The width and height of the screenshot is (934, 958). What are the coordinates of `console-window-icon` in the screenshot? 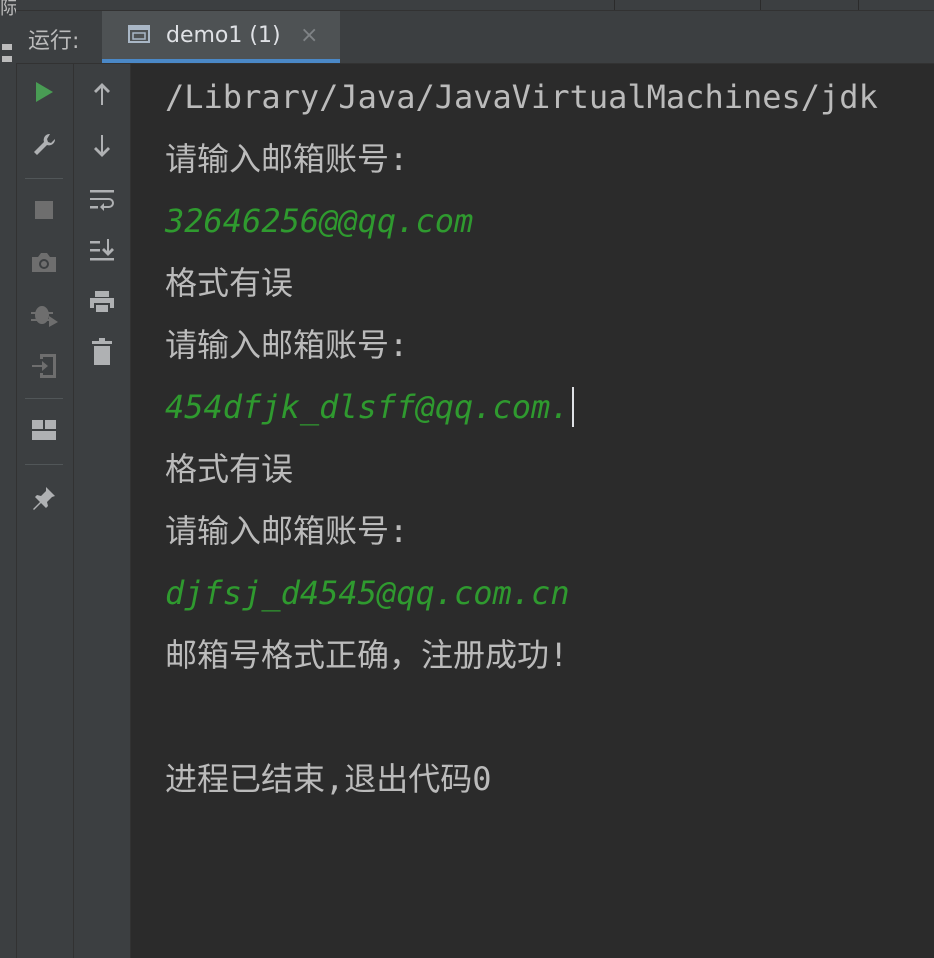 It's located at (140, 35).